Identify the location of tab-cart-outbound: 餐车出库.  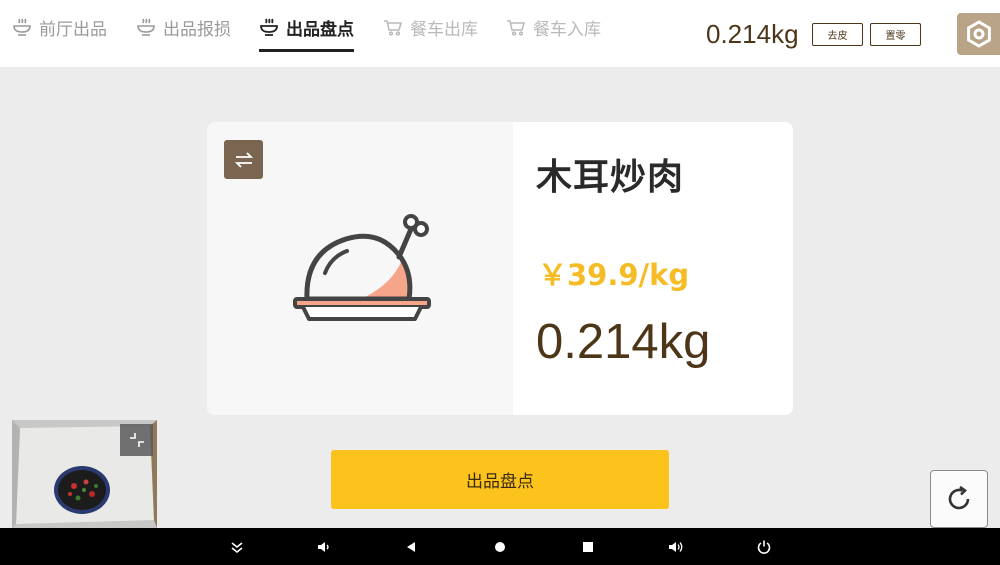
(430, 27).